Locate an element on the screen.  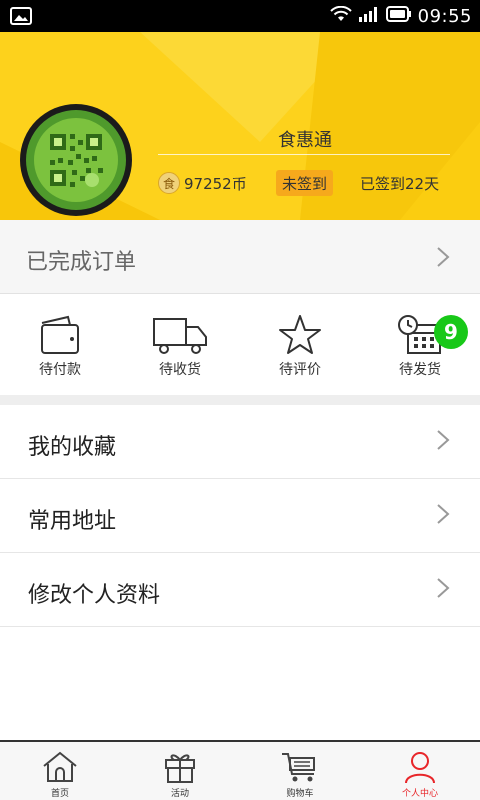
order-status-strip: 待付款 待收货 待评价 待发货 is located at coordinates (240, 345).